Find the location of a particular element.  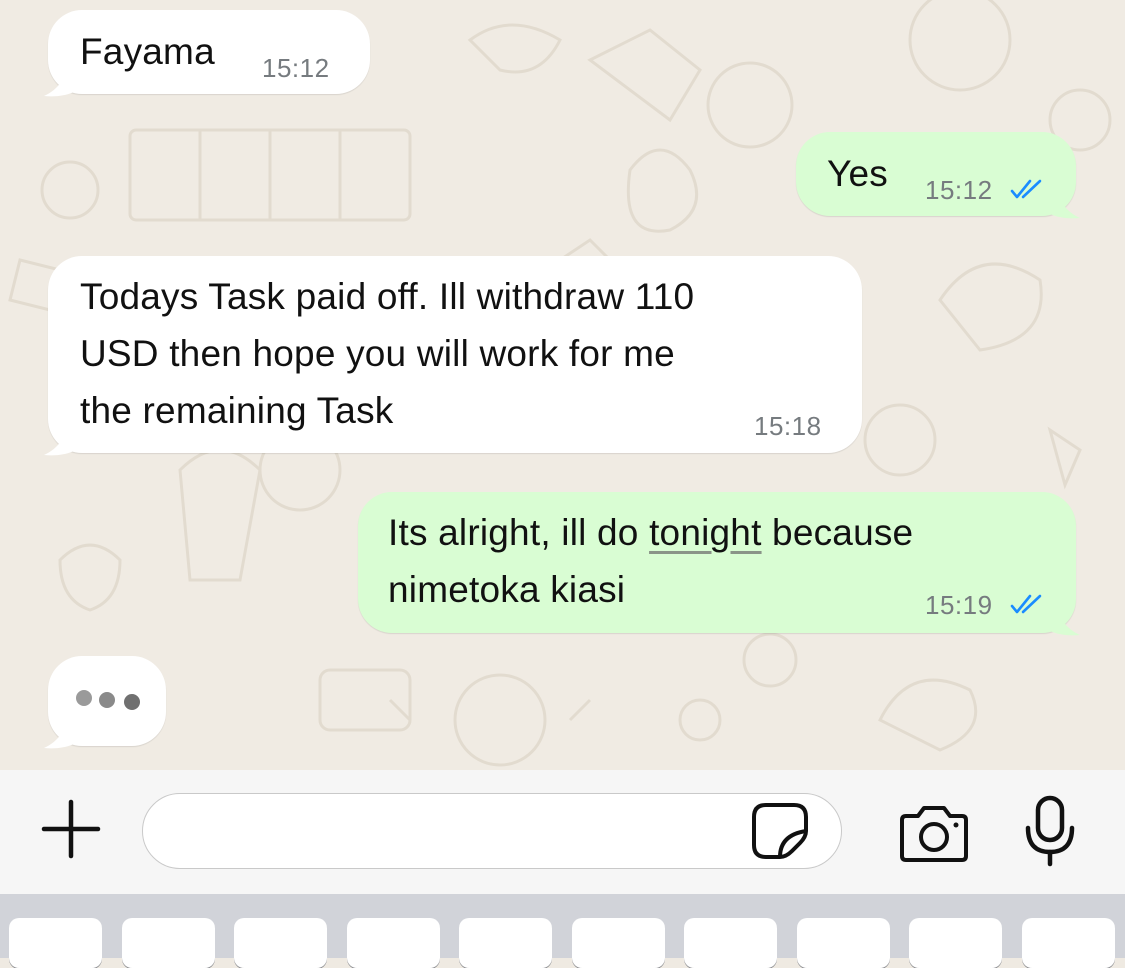

voice-message-button is located at coordinates (1050, 831).